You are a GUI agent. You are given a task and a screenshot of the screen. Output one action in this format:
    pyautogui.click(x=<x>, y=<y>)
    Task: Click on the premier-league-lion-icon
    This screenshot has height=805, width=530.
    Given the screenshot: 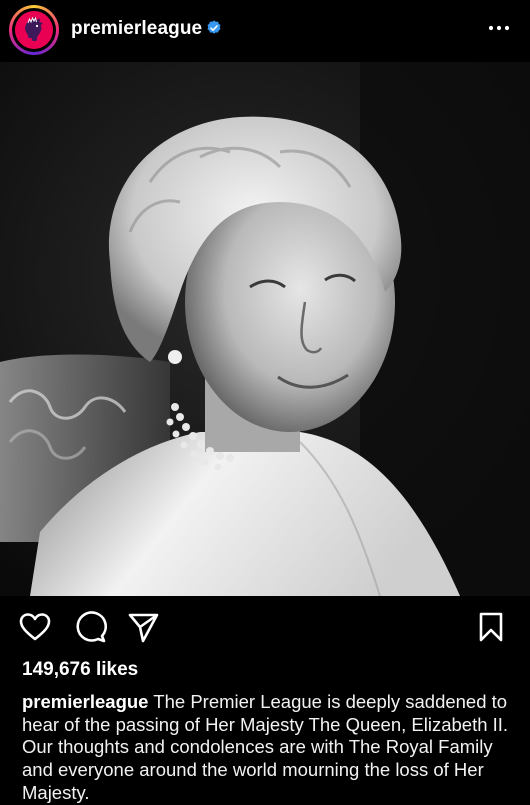 What is the action you would take?
    pyautogui.click(x=34, y=30)
    